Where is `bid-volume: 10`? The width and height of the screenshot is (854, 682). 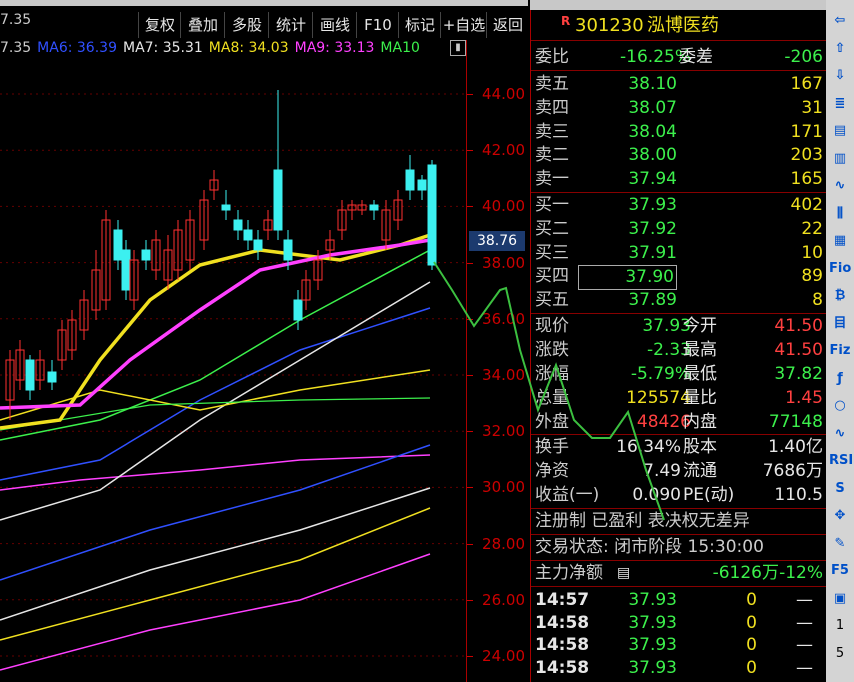 bid-volume: 10 is located at coordinates (812, 252).